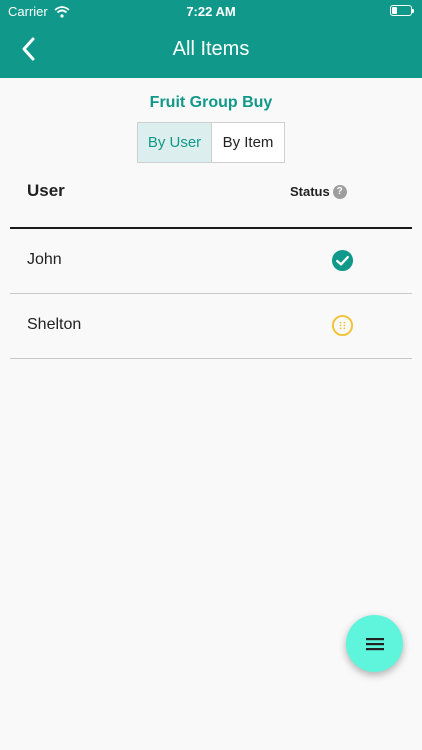 The image size is (422, 750). Describe the element at coordinates (211, 261) in the screenshot. I see `table-row: John` at that location.